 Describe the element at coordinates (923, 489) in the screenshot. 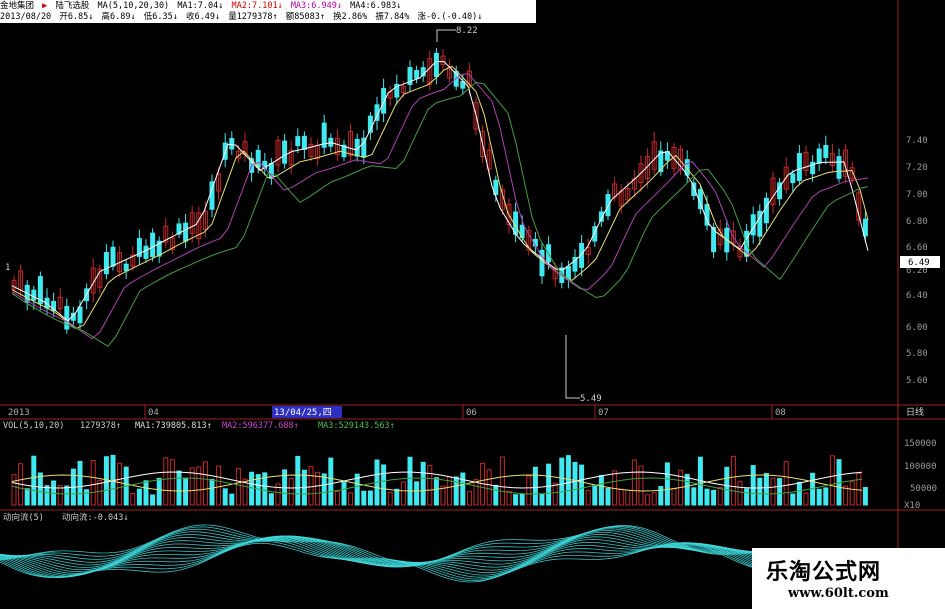

I see `vol-tick: 50000` at that location.